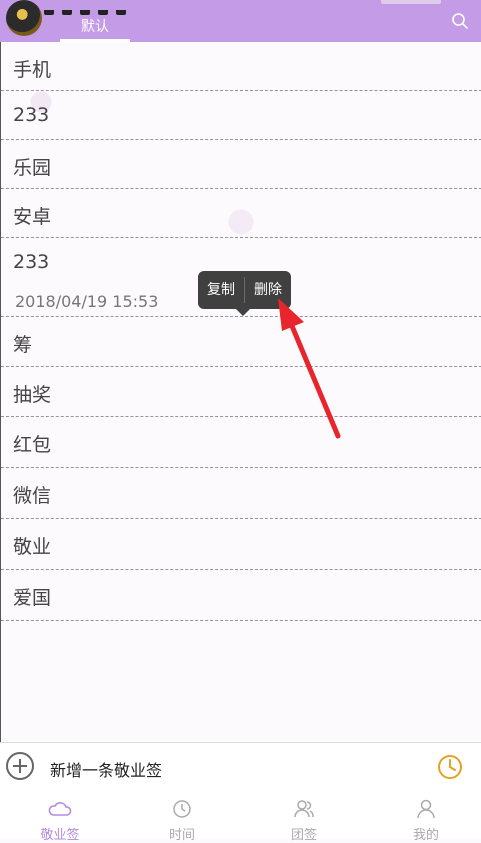 Image resolution: width=481 pixels, height=843 pixels. I want to click on add-note-bar: 新增一条敬业签, so click(240, 768).